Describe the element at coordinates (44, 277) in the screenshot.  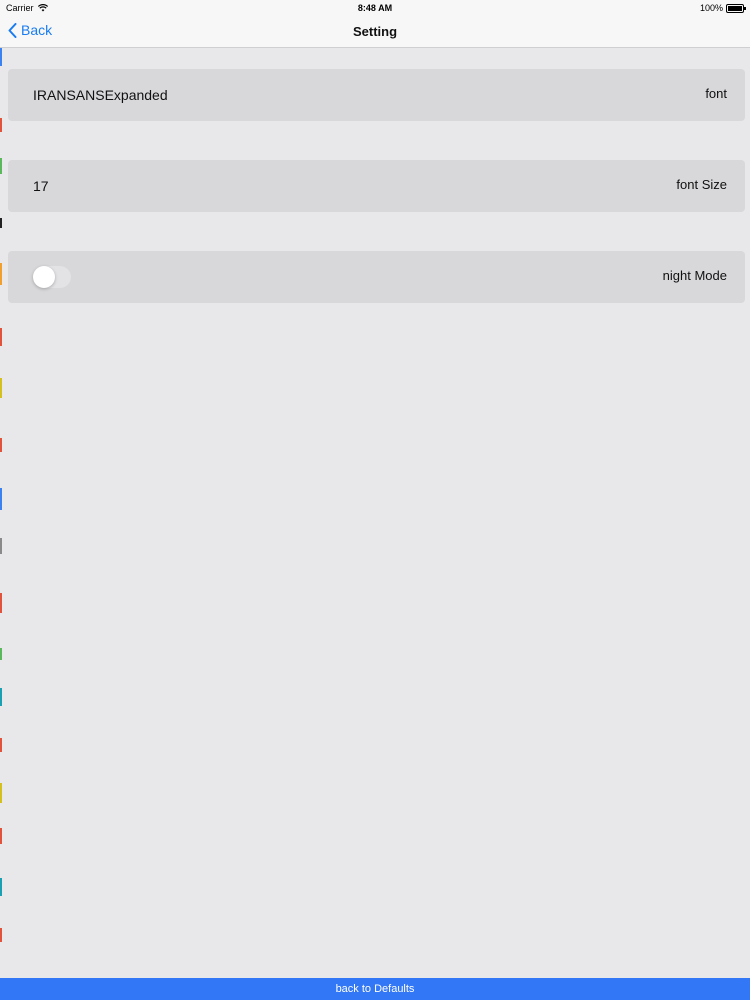
I see `toggle-knob` at that location.